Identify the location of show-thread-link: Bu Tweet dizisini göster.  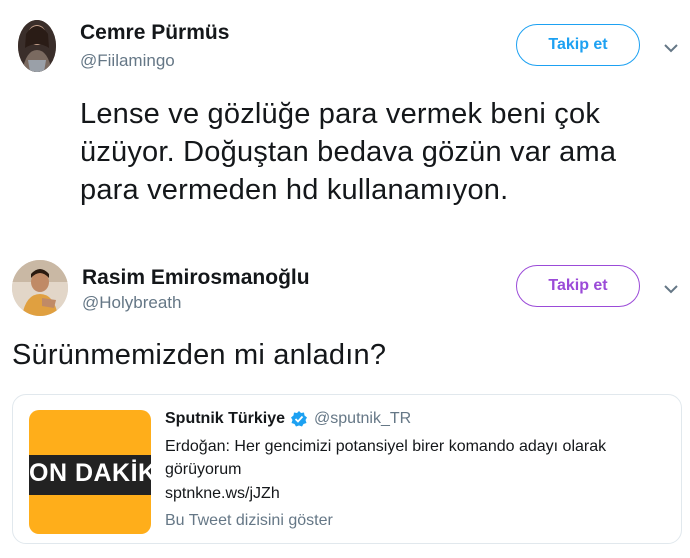
(249, 521).